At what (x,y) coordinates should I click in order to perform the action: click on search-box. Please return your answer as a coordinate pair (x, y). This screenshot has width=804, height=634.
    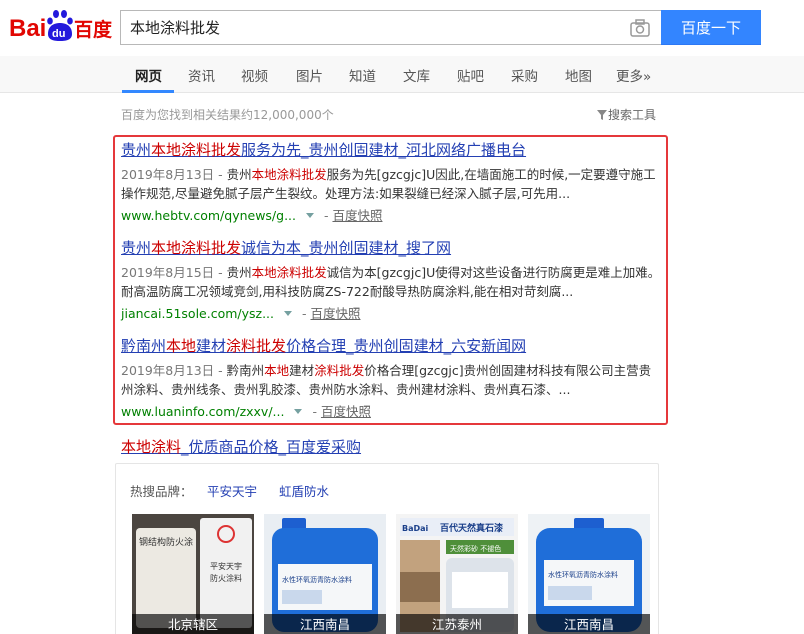
    Looking at the image, I should click on (391, 27).